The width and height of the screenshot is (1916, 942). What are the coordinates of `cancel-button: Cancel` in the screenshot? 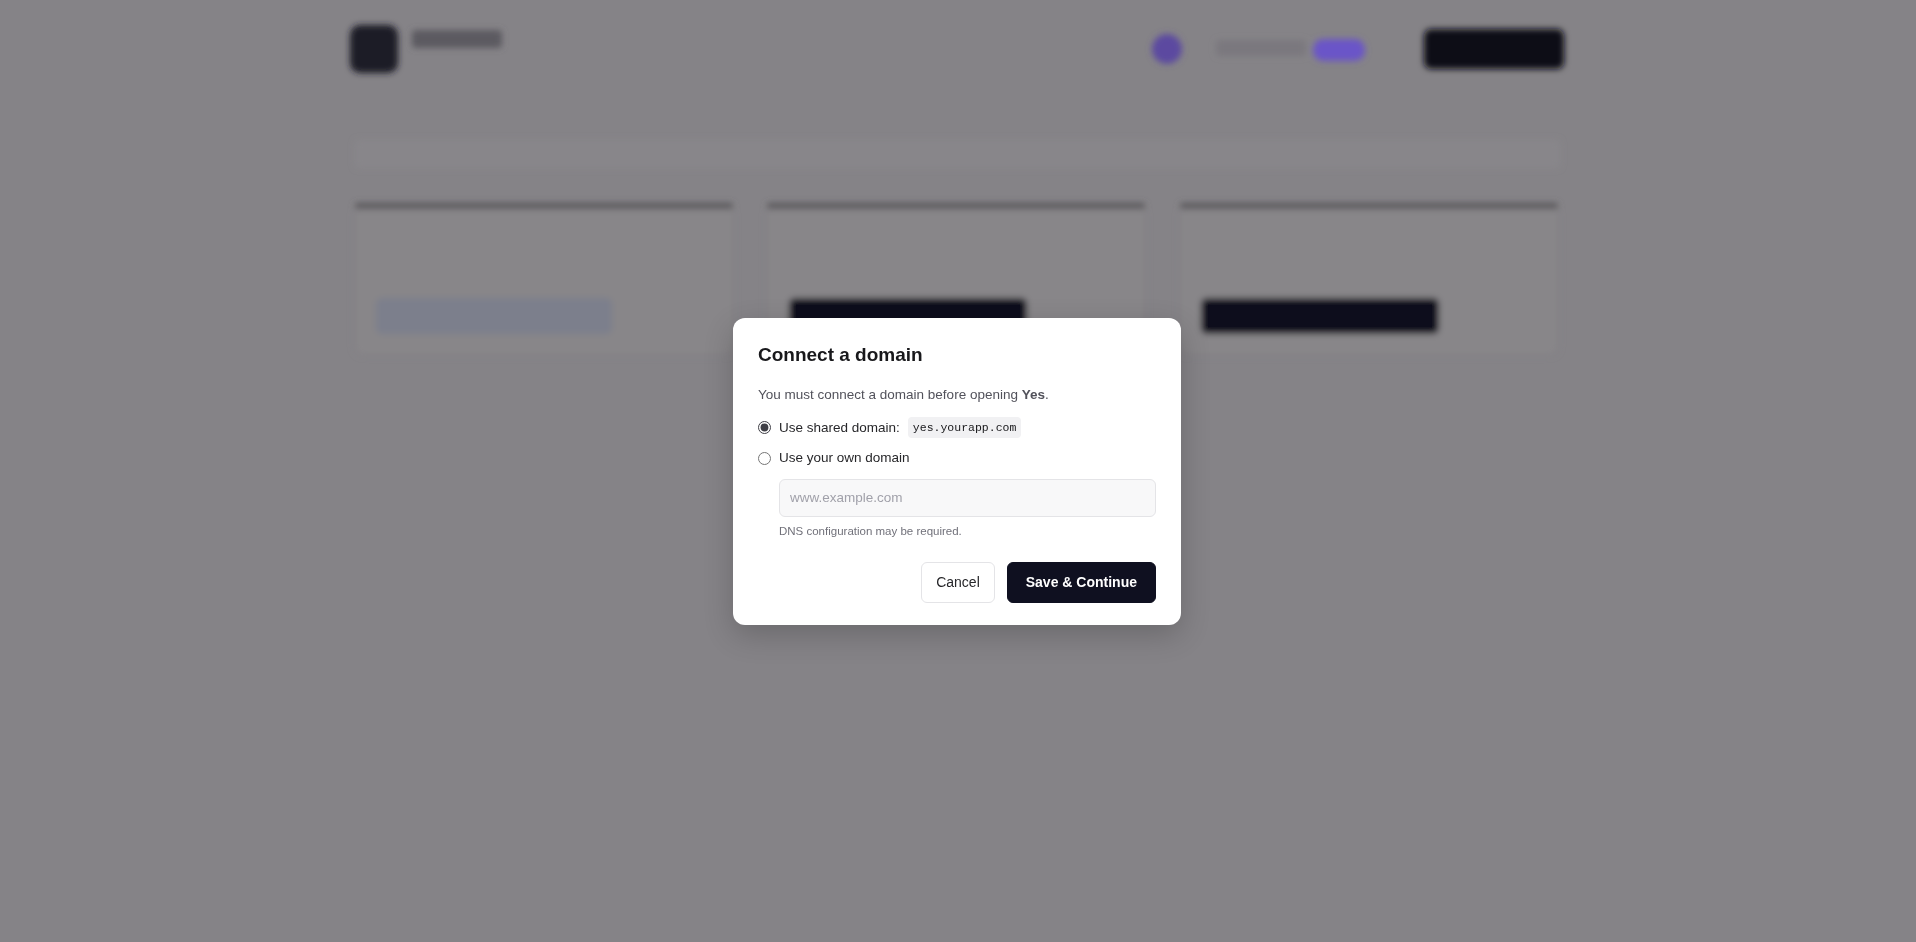 It's located at (958, 583).